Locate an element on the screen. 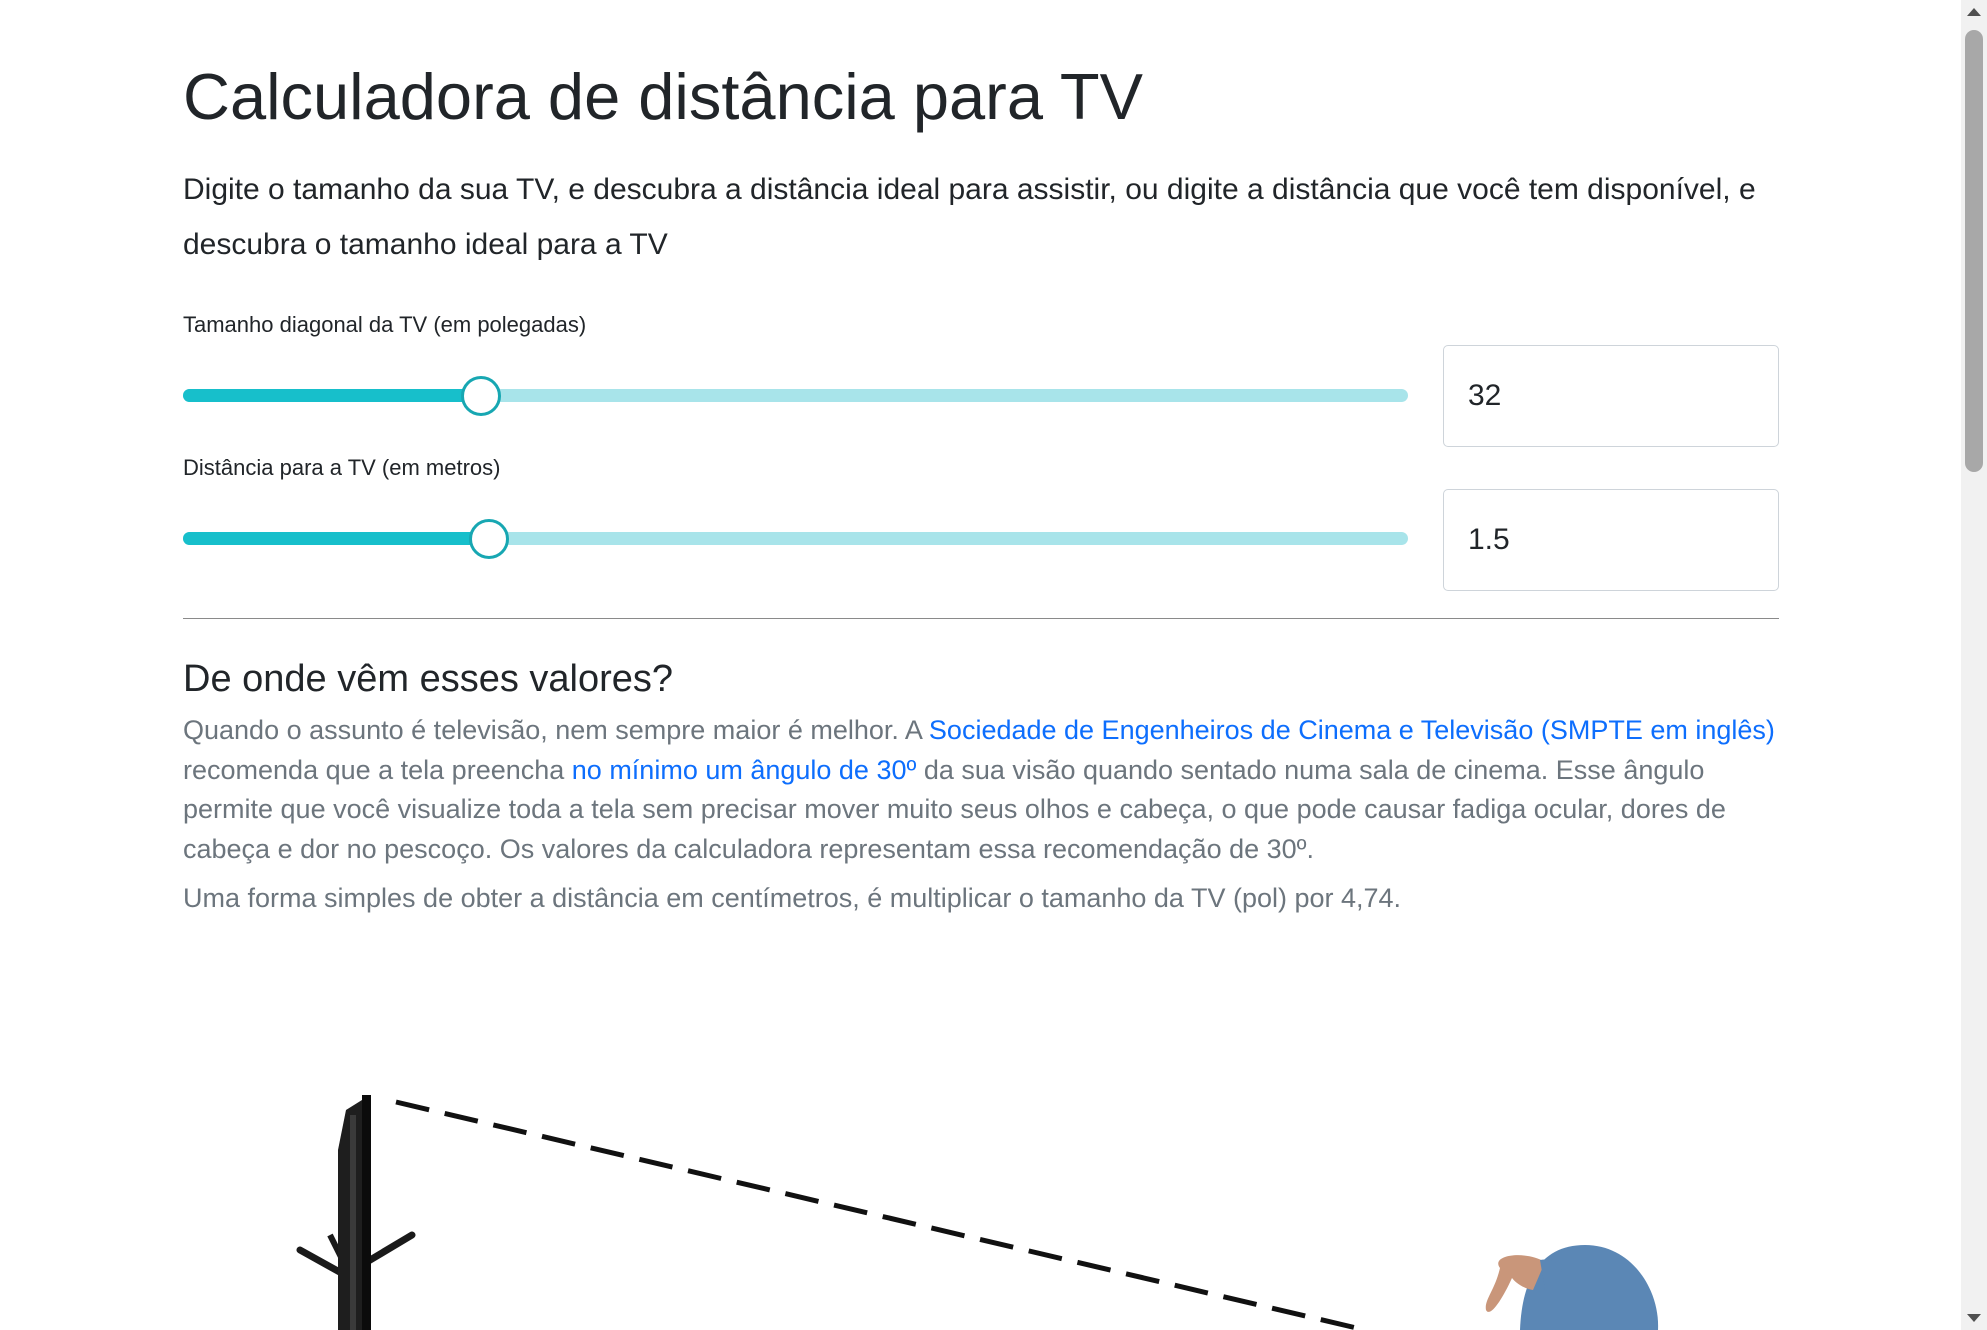  viewer-icon is located at coordinates (1572, 1287).